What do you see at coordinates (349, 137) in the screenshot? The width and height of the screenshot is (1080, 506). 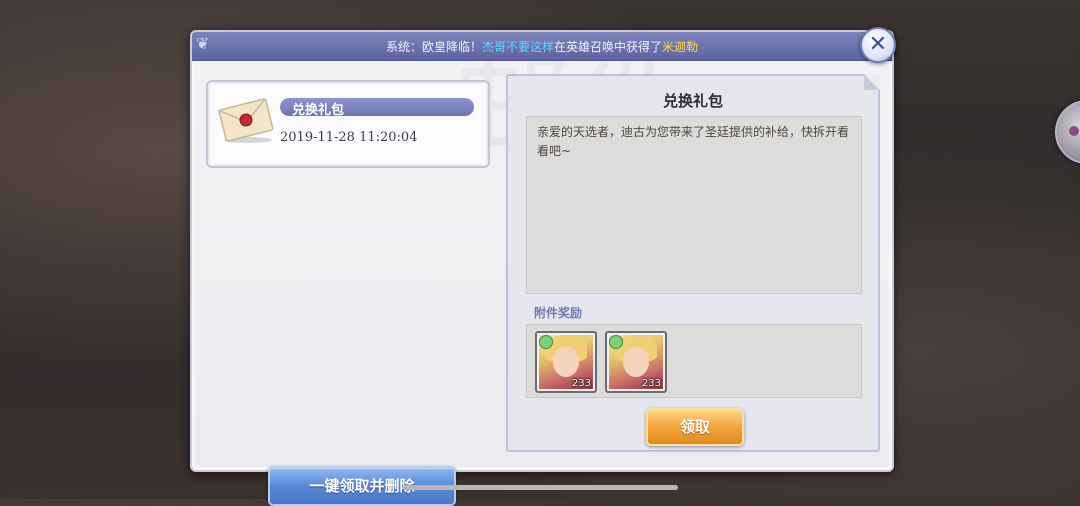 I see `mail-item-date: 2019-11-28 11:20:04` at bounding box center [349, 137].